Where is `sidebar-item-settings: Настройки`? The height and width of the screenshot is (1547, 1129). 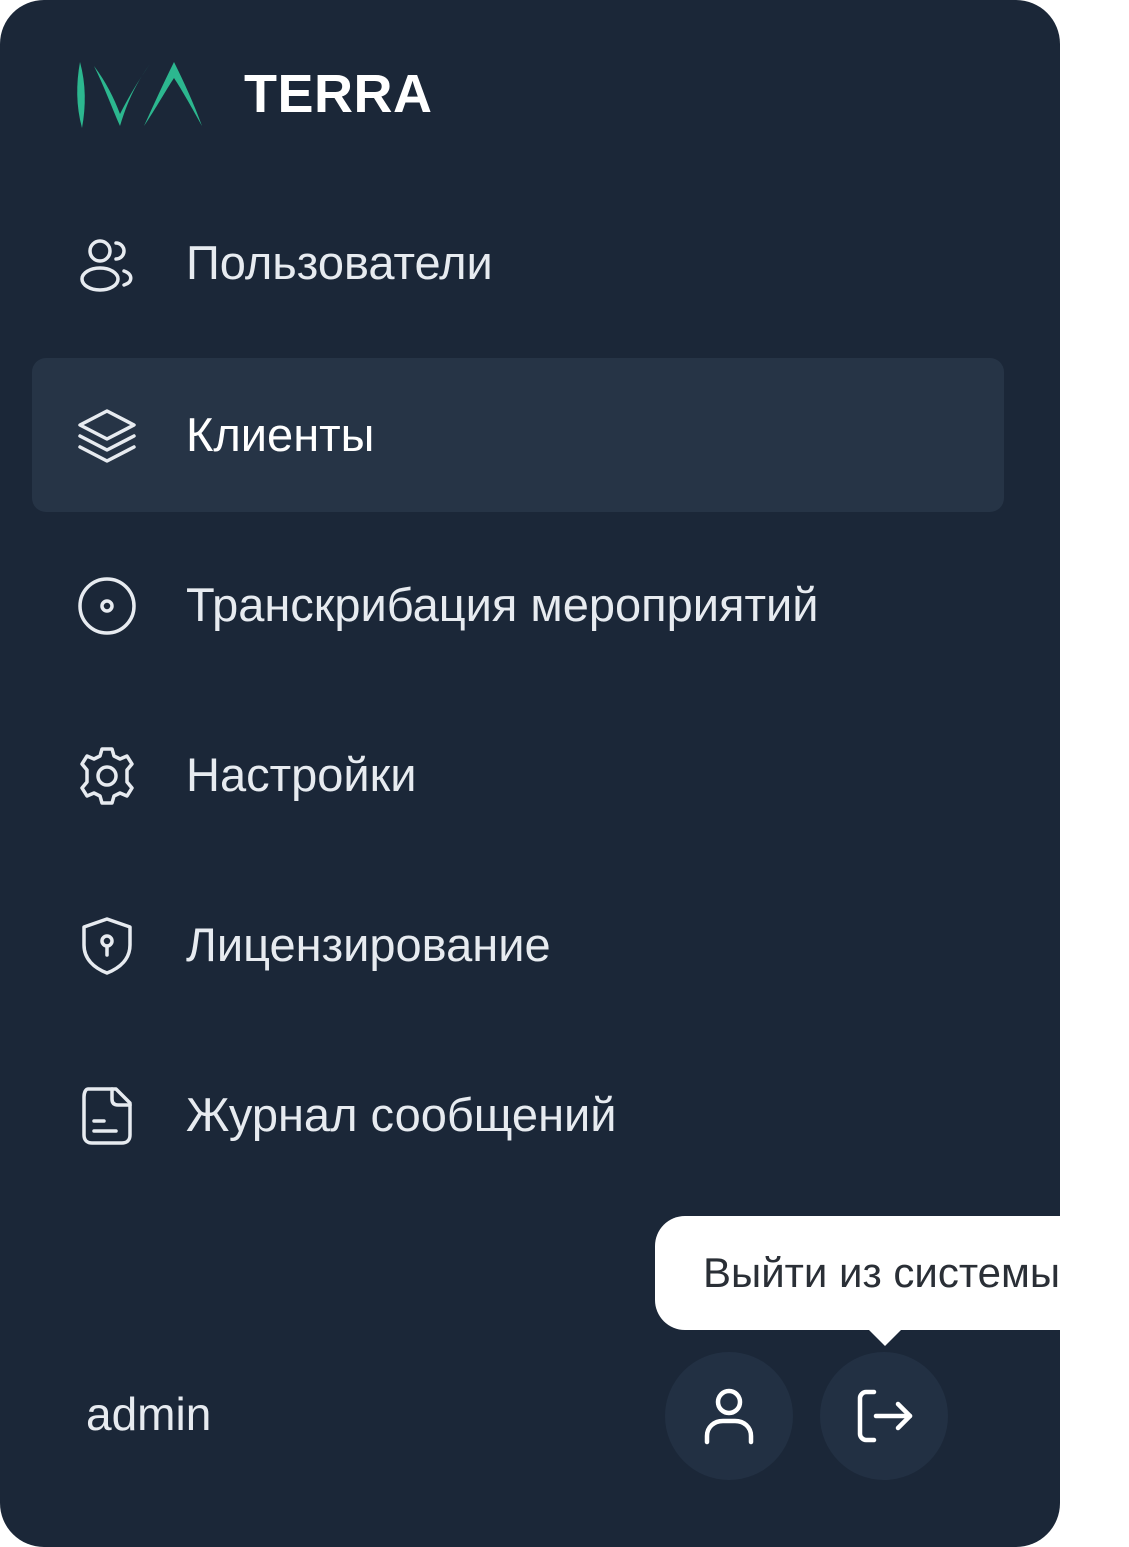 sidebar-item-settings: Настройки is located at coordinates (518, 775).